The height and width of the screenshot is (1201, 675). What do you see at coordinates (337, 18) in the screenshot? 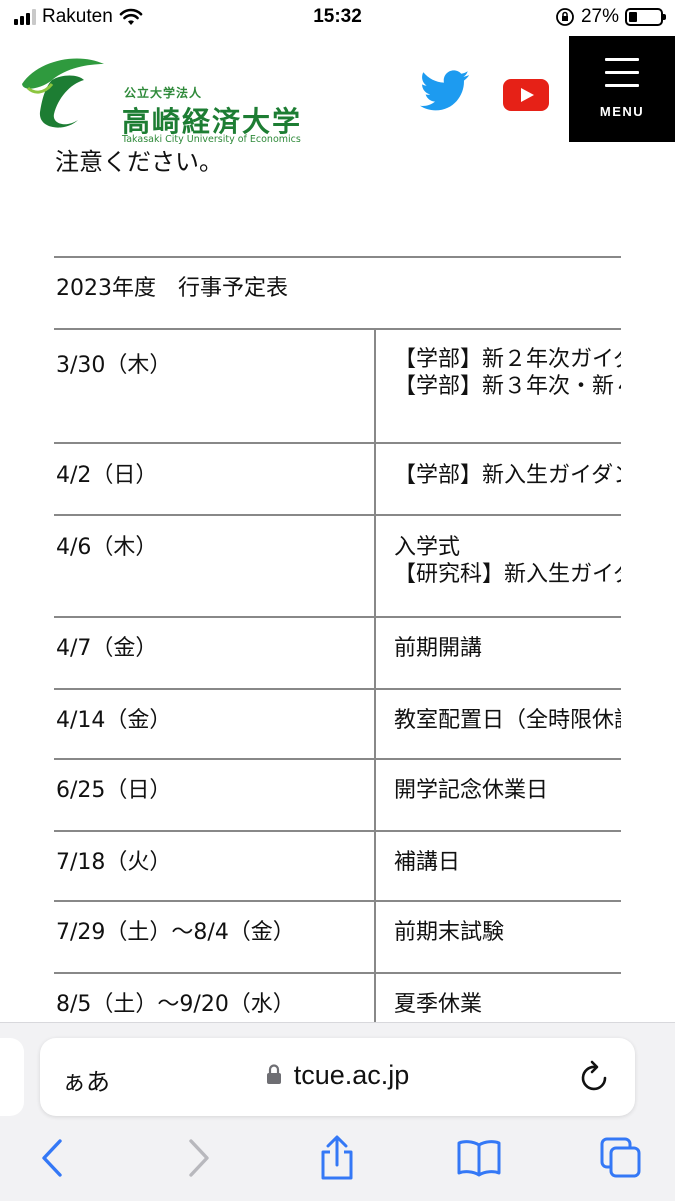
I see `status-bar: Rakuten 15:32 27%` at bounding box center [337, 18].